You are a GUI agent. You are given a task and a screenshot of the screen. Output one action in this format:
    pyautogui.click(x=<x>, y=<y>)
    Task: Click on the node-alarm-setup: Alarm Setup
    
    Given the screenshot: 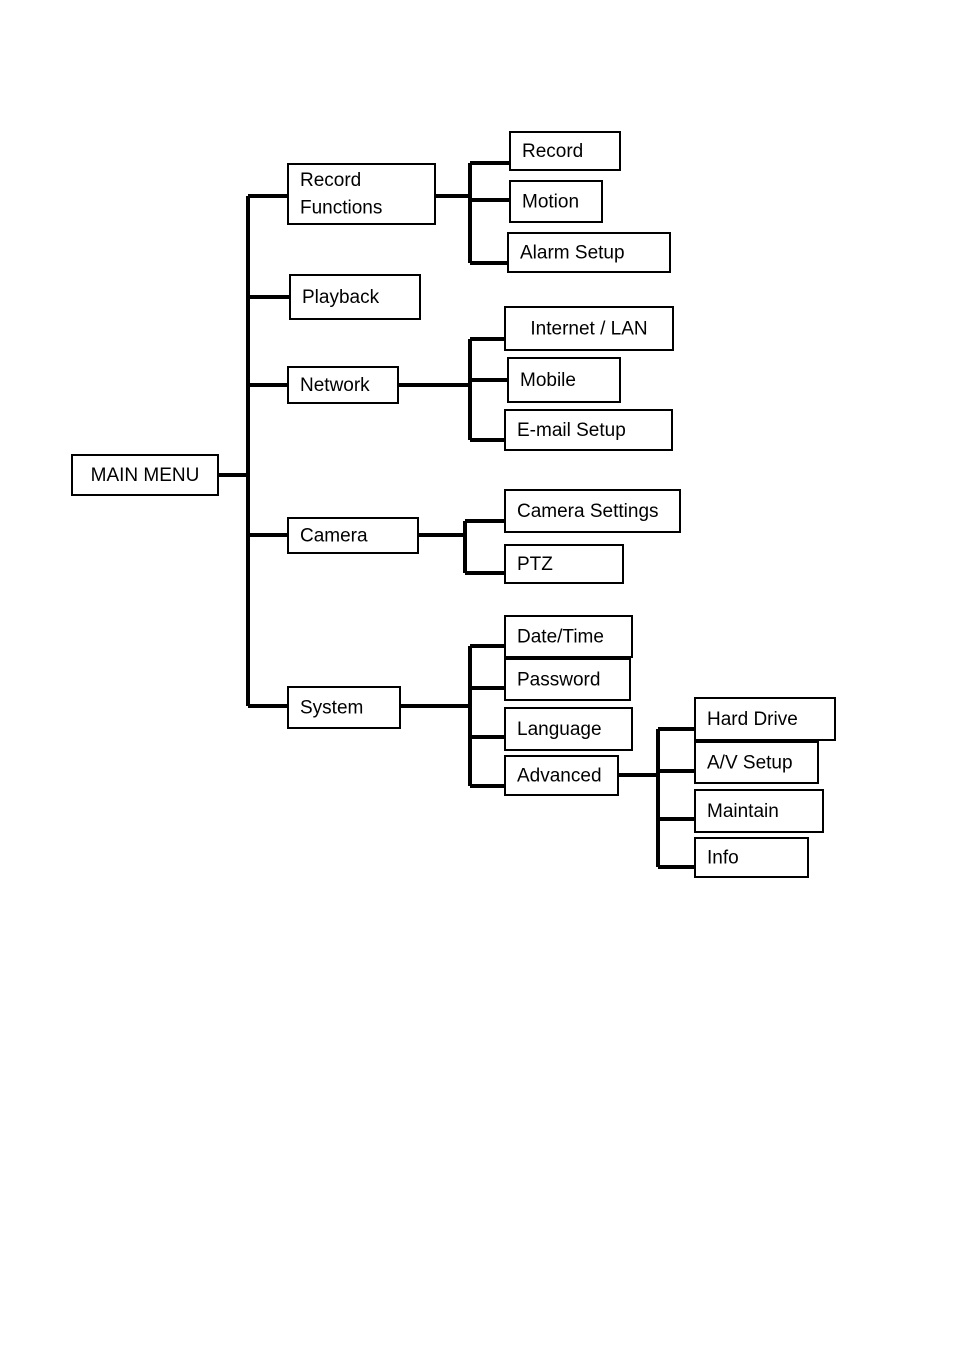 What is the action you would take?
    pyautogui.click(x=589, y=252)
    